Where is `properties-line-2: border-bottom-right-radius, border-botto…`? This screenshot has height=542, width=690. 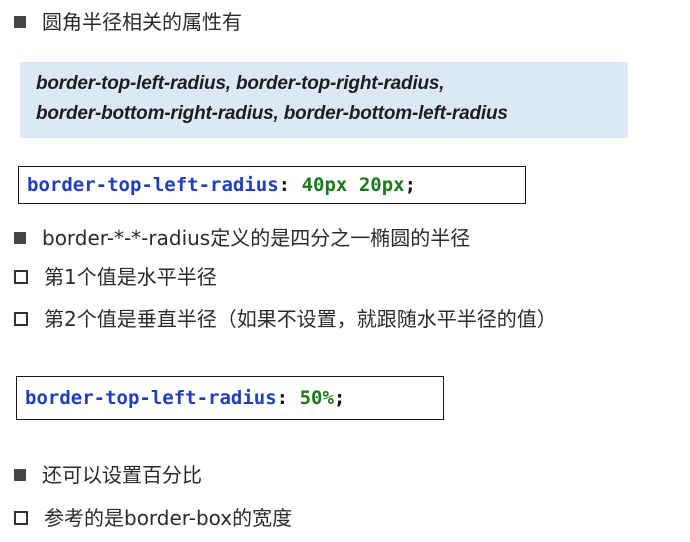 properties-line-2: border-bottom-right-radius, border-botto… is located at coordinates (272, 113).